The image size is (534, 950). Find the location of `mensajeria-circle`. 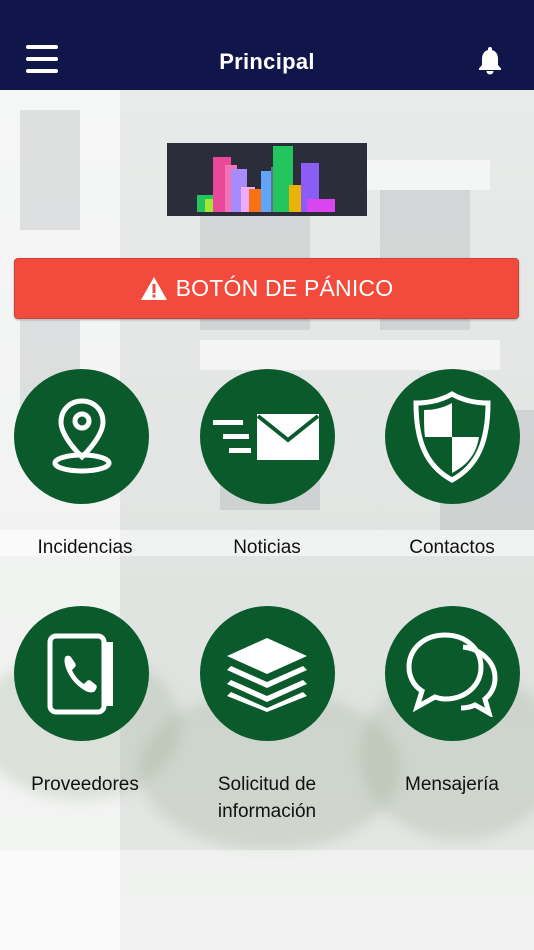

mensajeria-circle is located at coordinates (452, 673).